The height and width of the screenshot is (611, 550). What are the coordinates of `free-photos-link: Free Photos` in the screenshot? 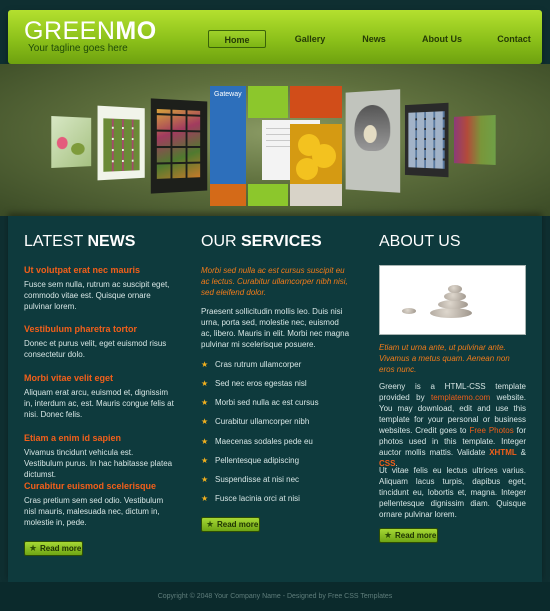 It's located at (491, 430).